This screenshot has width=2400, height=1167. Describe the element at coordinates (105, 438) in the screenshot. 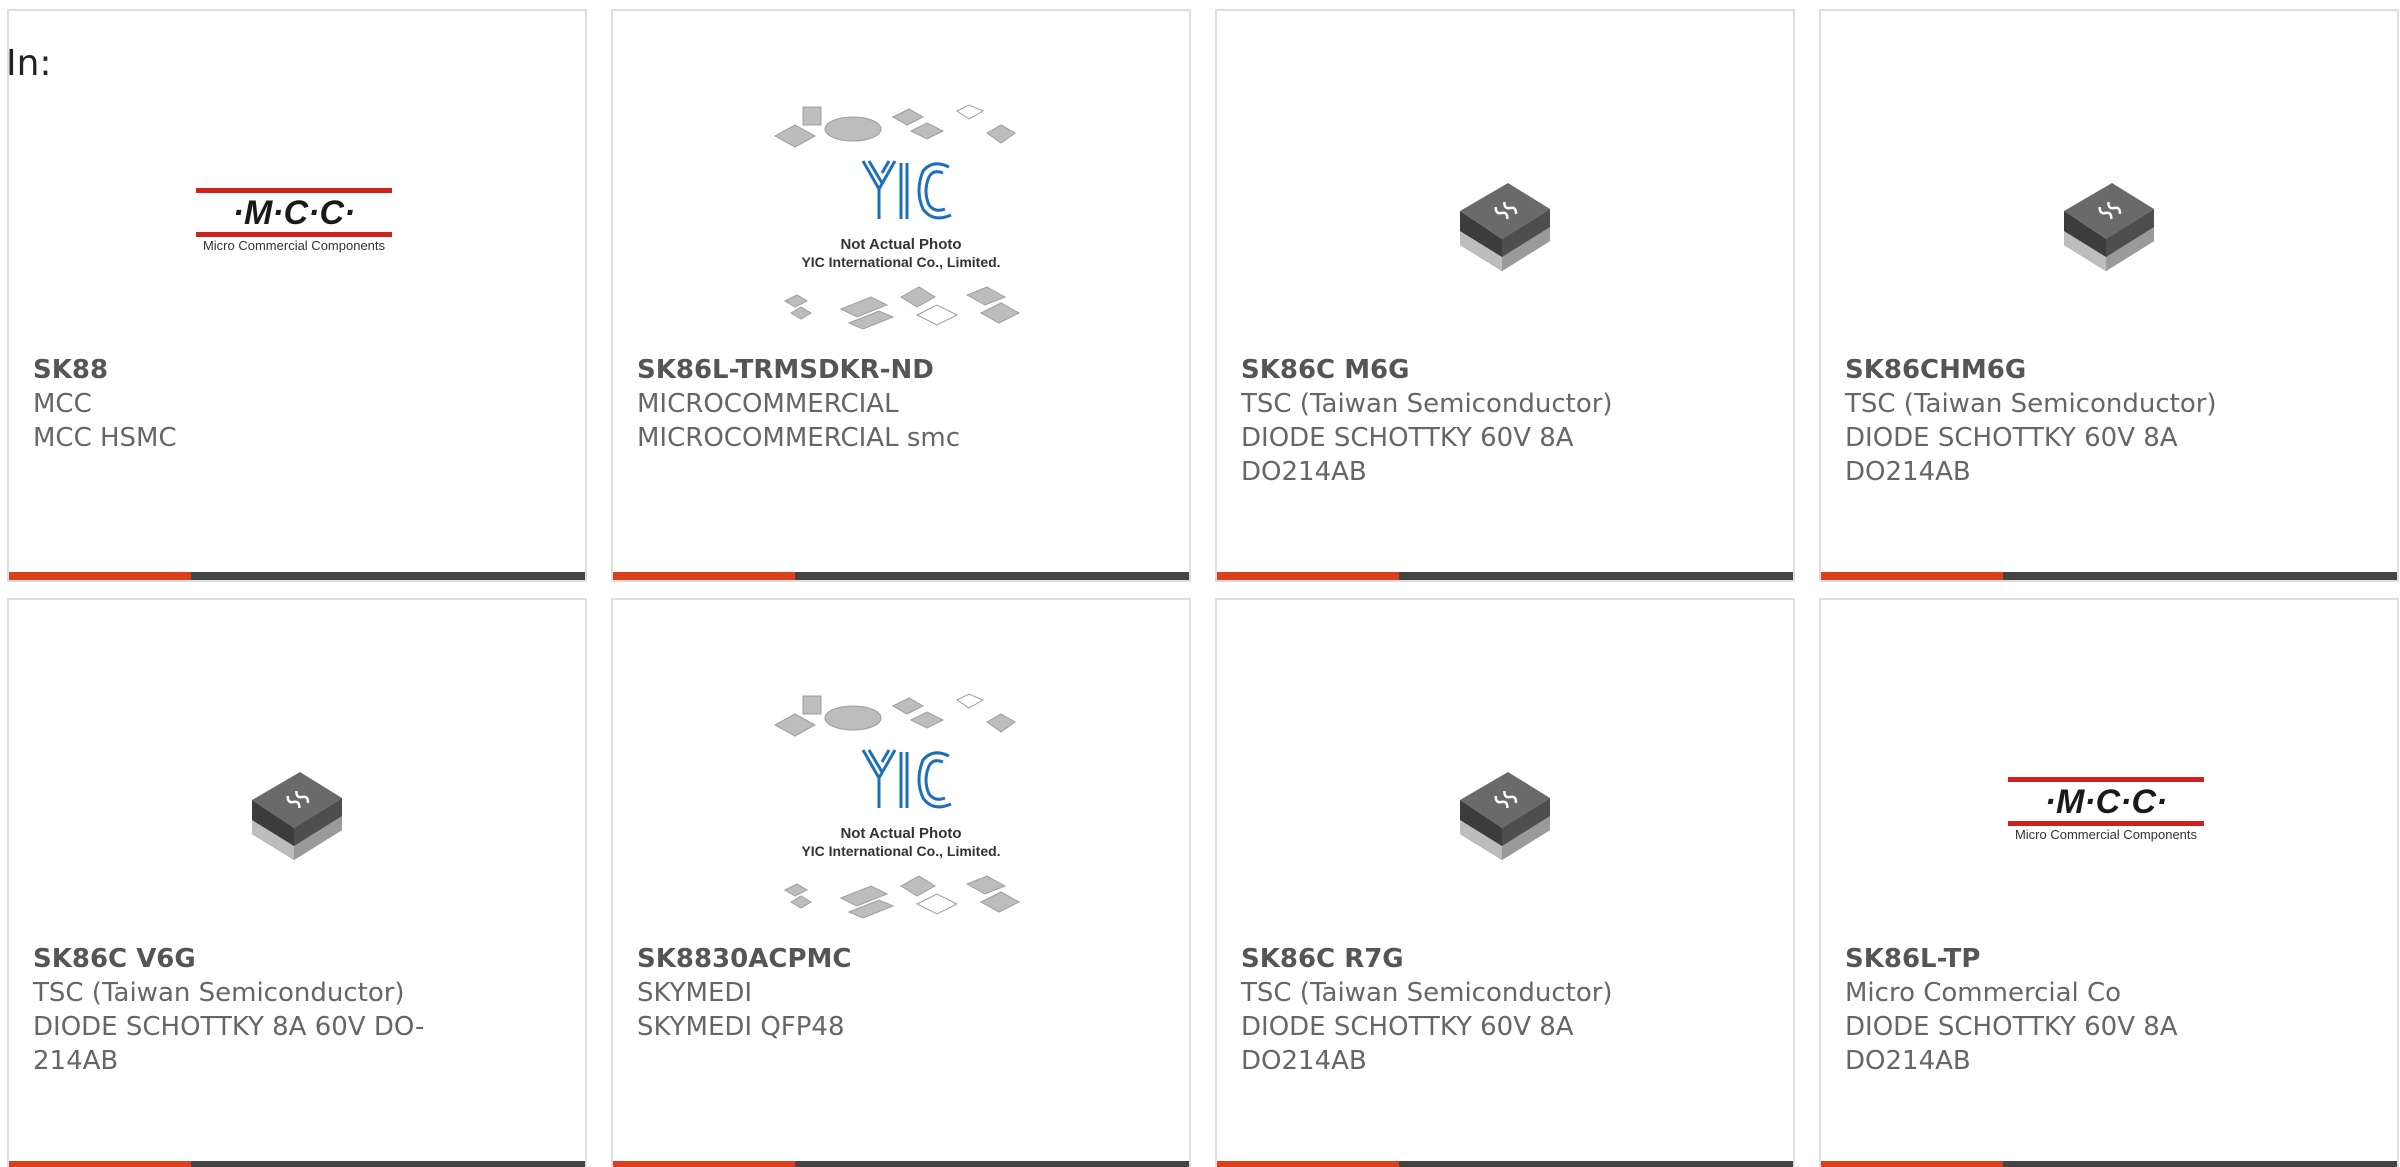

I see `description: MCC HSMC` at that location.